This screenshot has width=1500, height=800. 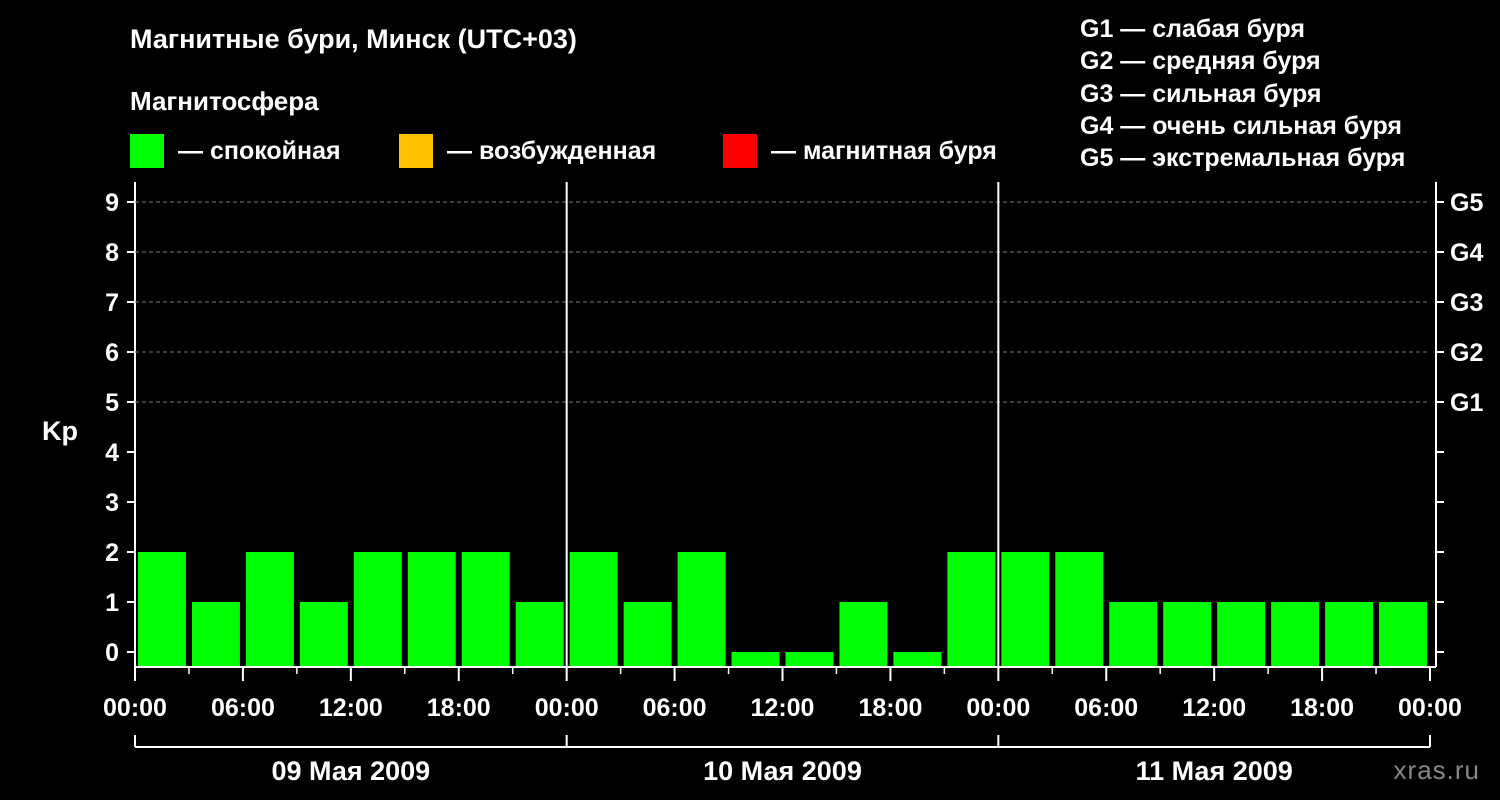 What do you see at coordinates (1214, 771) in the screenshot?
I see `day-label: 11 Мая 2009` at bounding box center [1214, 771].